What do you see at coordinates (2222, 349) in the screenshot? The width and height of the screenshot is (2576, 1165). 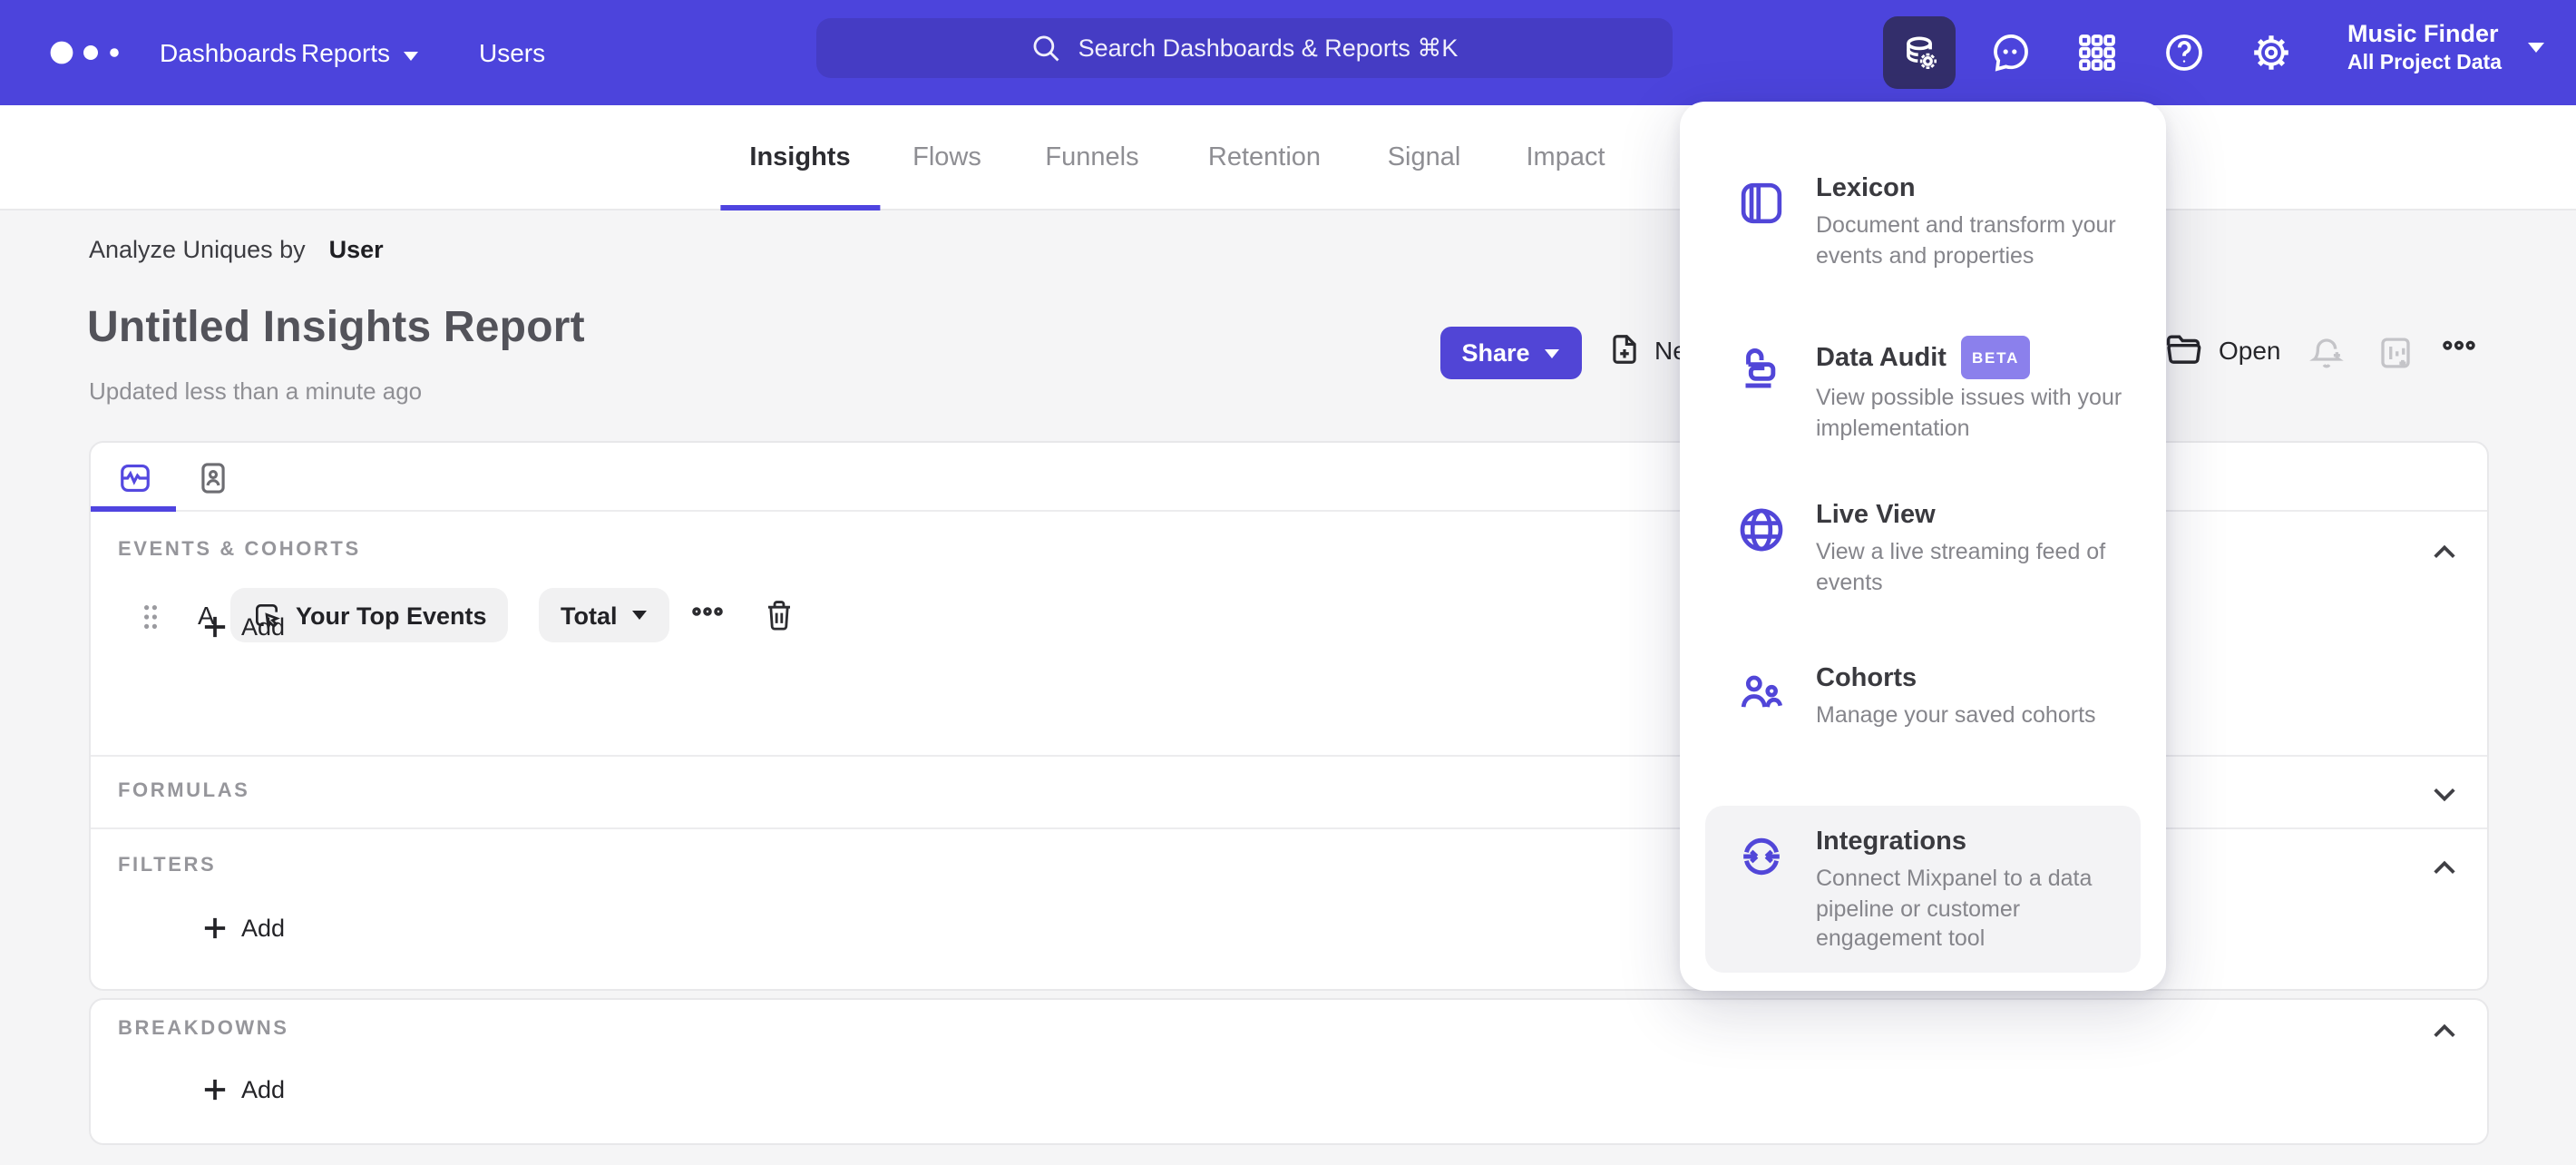 I see `open-report-button: Open` at bounding box center [2222, 349].